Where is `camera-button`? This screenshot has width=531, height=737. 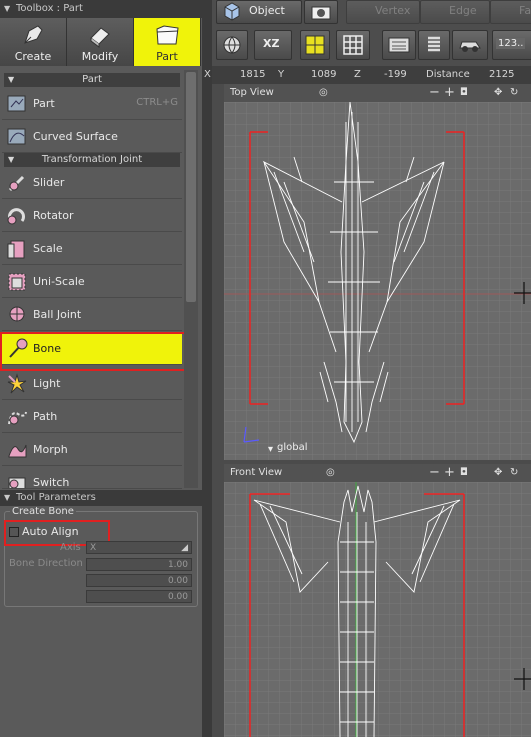 camera-button is located at coordinates (321, 12).